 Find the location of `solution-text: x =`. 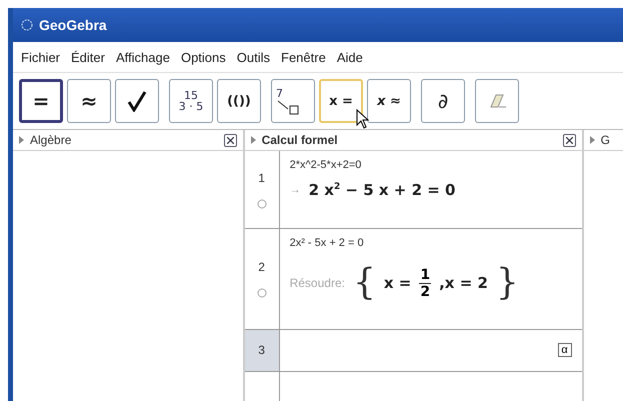

solution-text: x = is located at coordinates (398, 283).